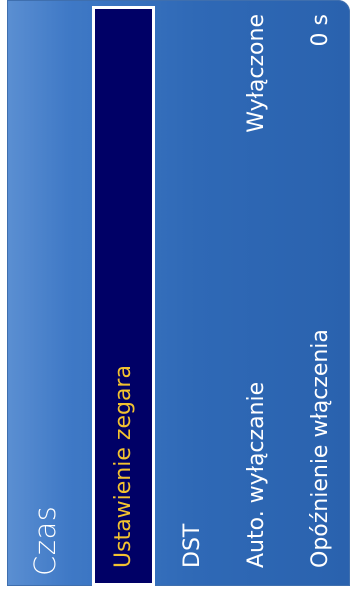  Describe the element at coordinates (45, 540) in the screenshot. I see `panel-title: Czas` at that location.